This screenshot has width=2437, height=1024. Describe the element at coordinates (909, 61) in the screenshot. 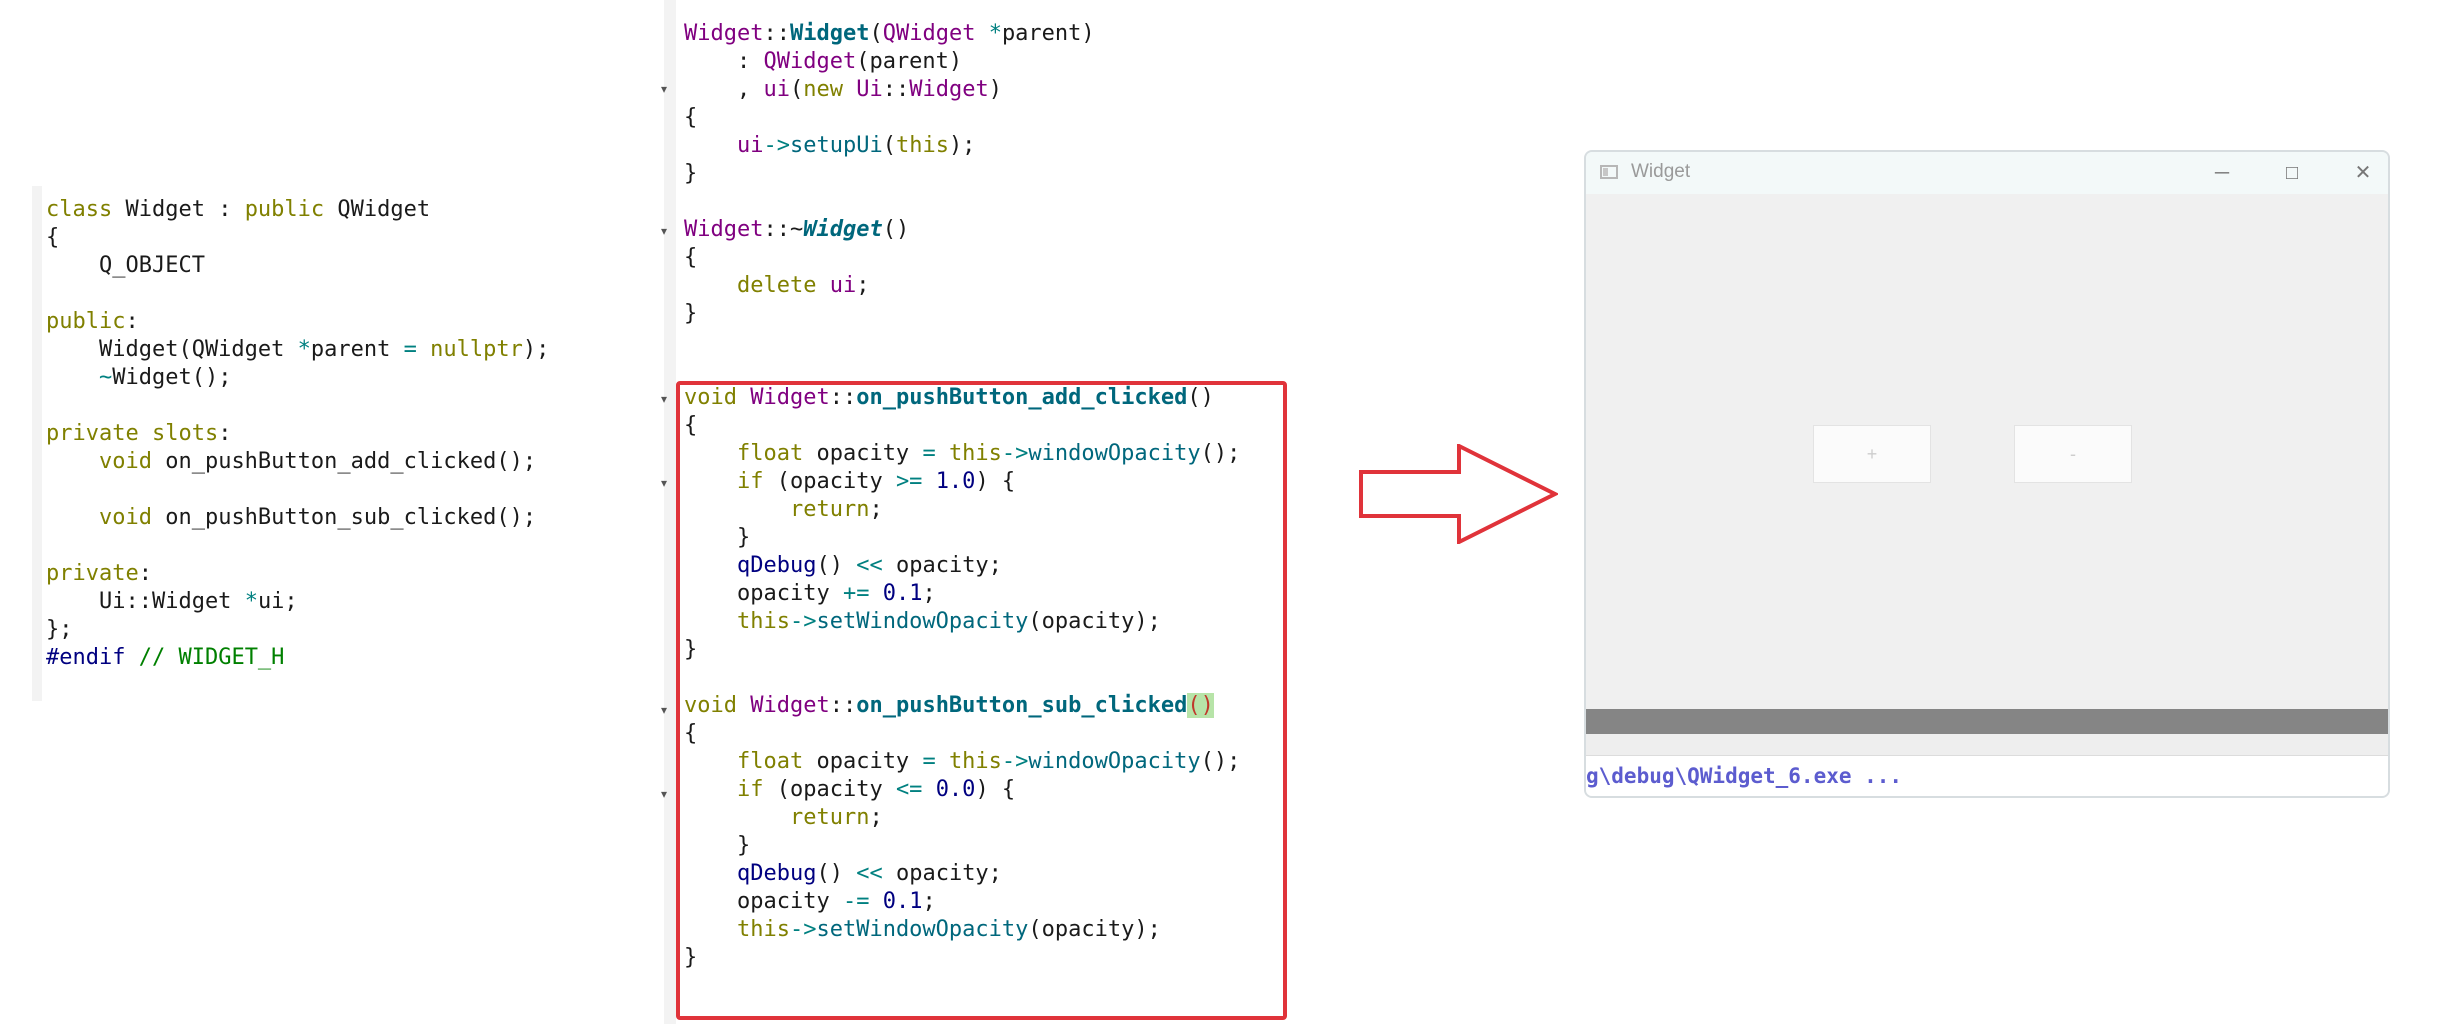

I see `code-token: (parent)` at that location.